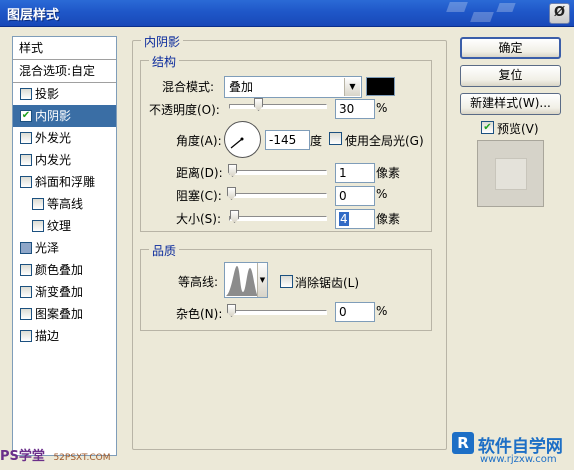 The height and width of the screenshot is (470, 574). What do you see at coordinates (382, 108) in the screenshot?
I see `opacity-unit: %` at bounding box center [382, 108].